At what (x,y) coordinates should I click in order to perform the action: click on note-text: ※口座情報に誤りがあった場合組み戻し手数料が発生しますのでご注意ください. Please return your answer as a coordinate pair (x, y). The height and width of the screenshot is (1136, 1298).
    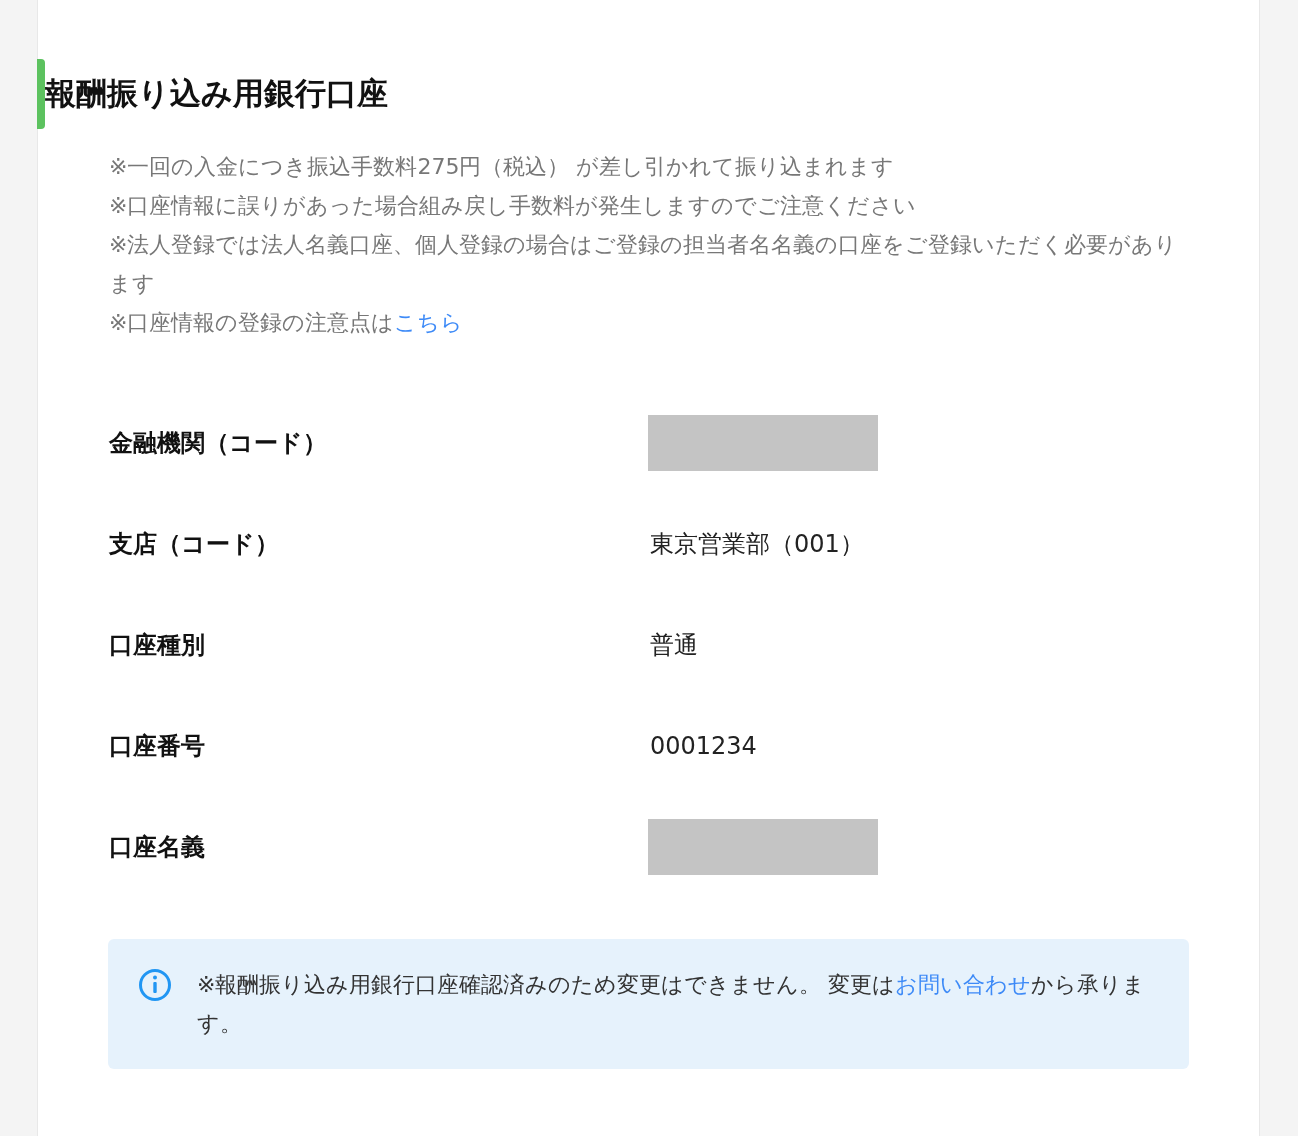
    Looking at the image, I should click on (513, 206).